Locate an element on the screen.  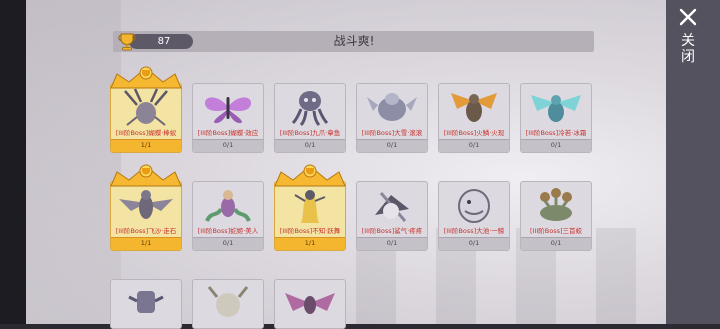
boss-card: [III阶Boss]冷若·冰霜 0/1 is located at coordinates (556, 118).